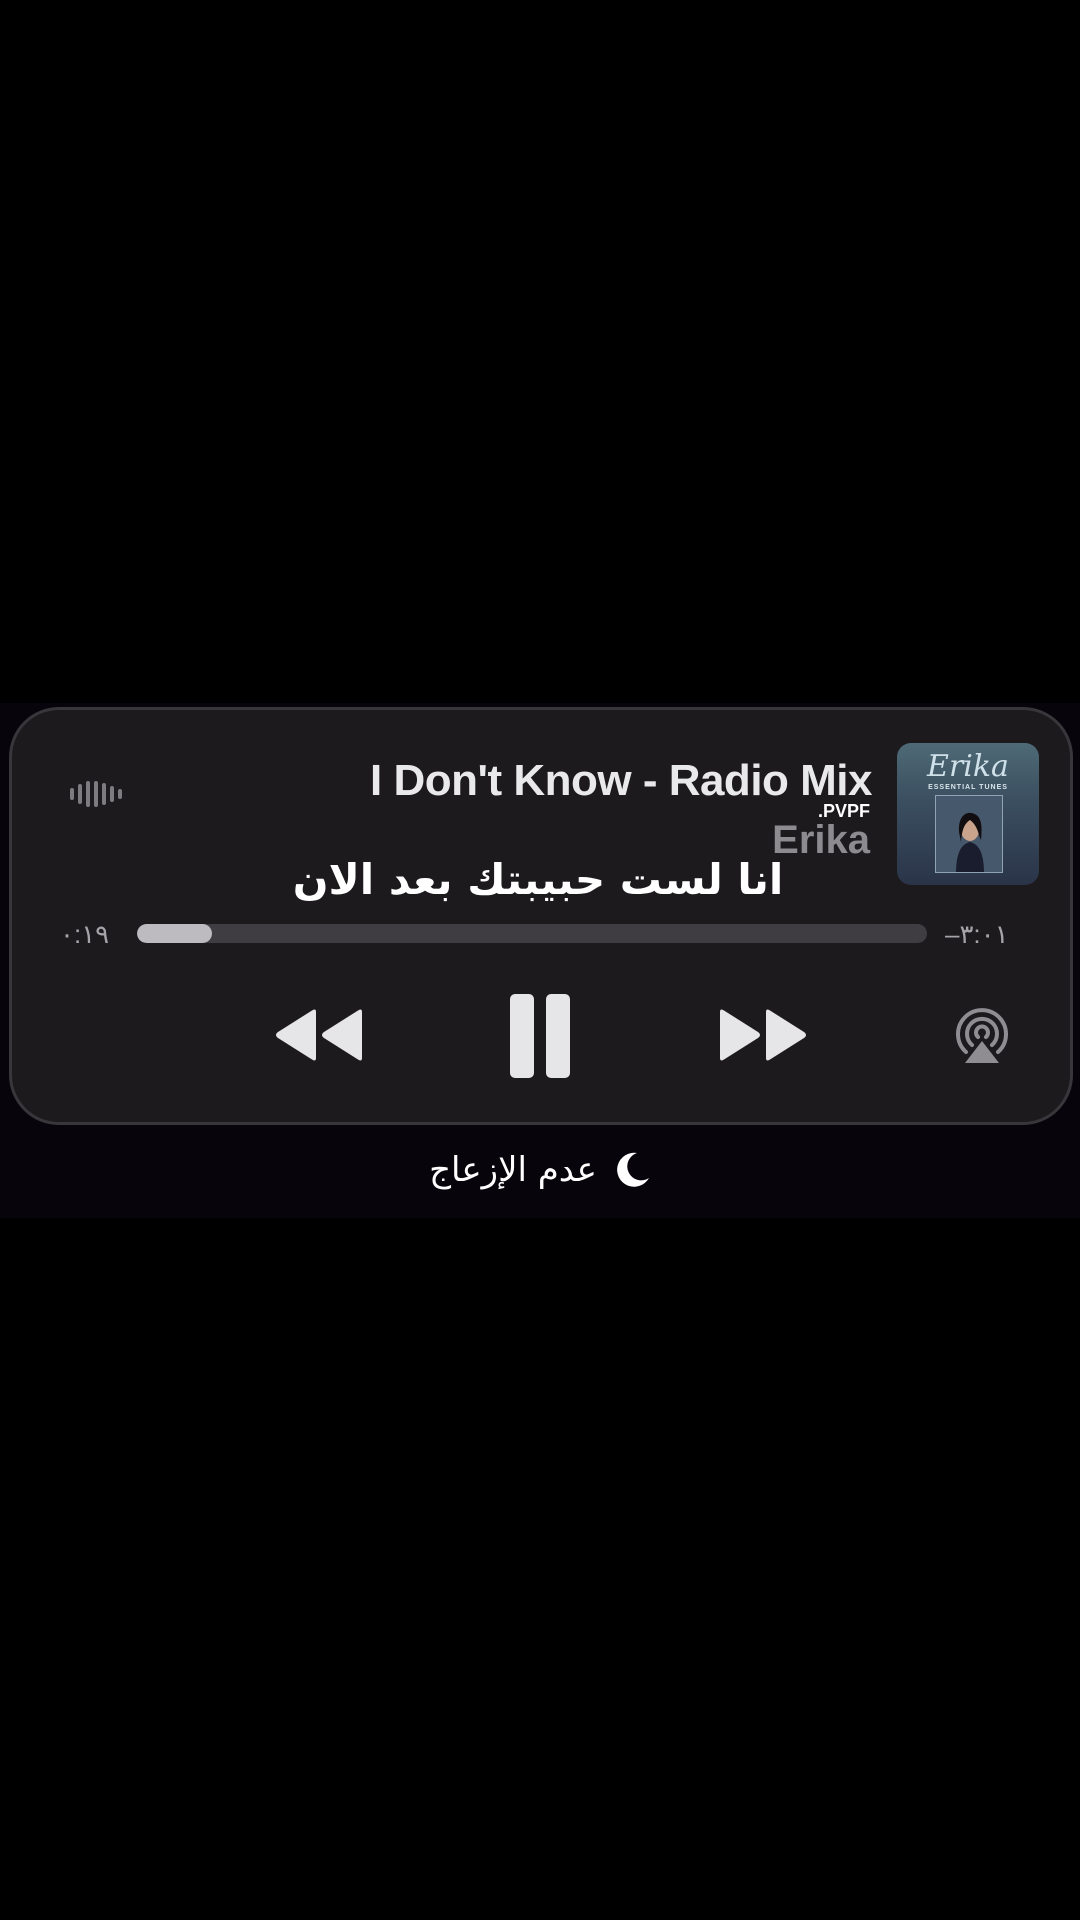  I want to click on artwork-title: Erika, so click(968, 766).